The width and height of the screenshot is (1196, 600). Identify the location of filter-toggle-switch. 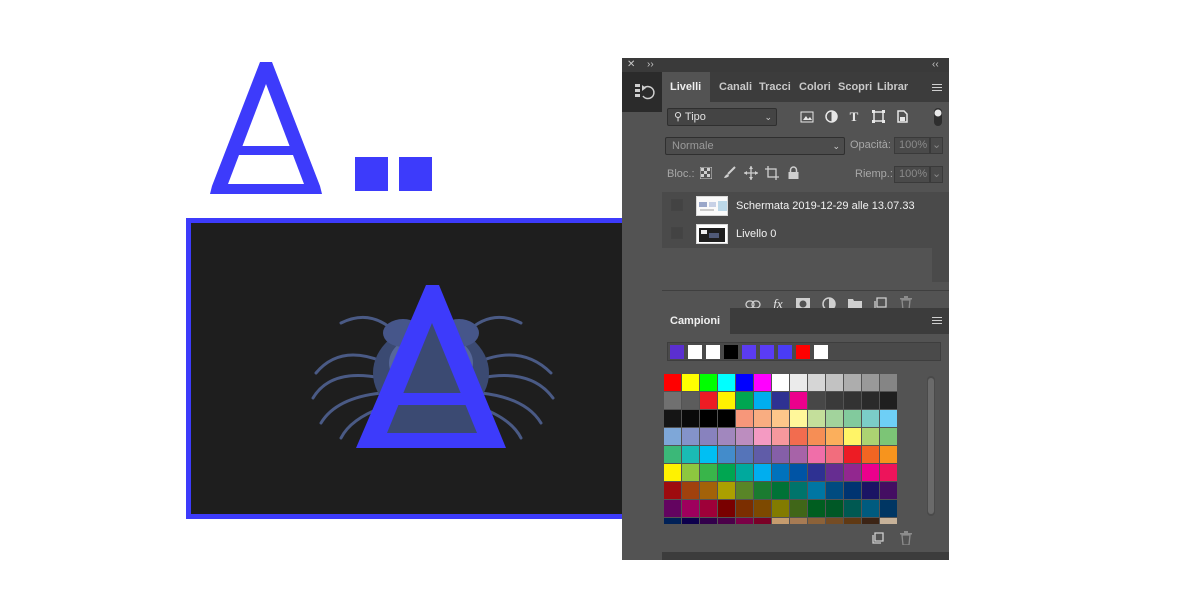
(938, 117).